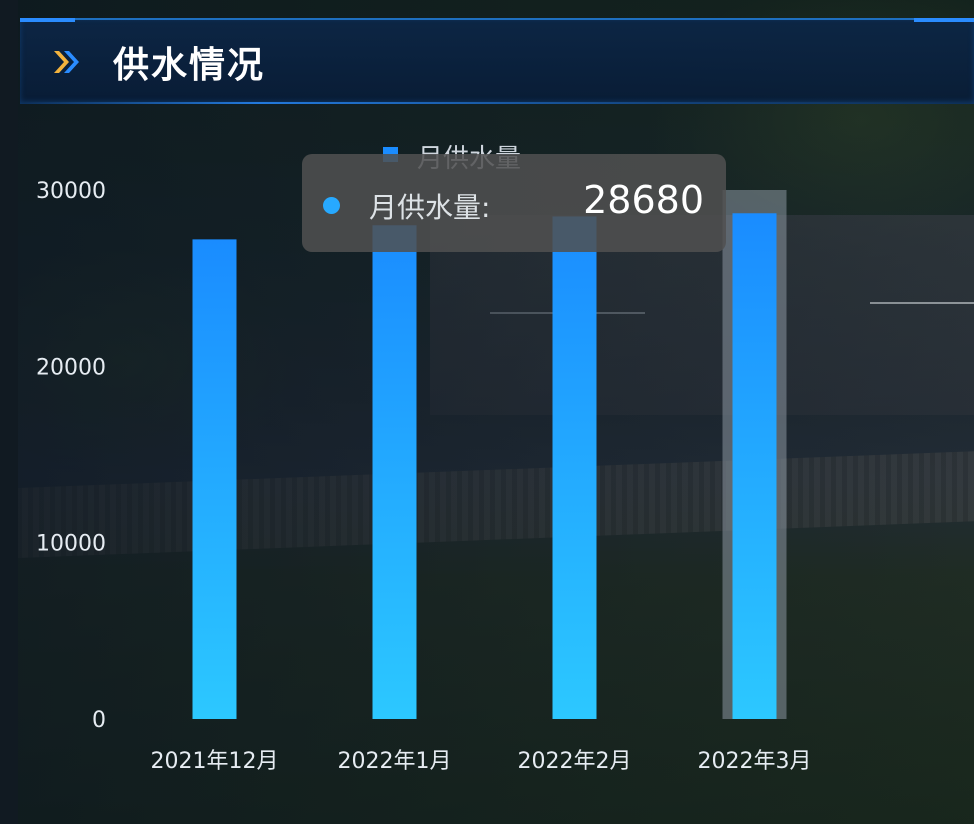 This screenshot has width=974, height=824. What do you see at coordinates (71, 191) in the screenshot?
I see `y-tick-label: 30000` at bounding box center [71, 191].